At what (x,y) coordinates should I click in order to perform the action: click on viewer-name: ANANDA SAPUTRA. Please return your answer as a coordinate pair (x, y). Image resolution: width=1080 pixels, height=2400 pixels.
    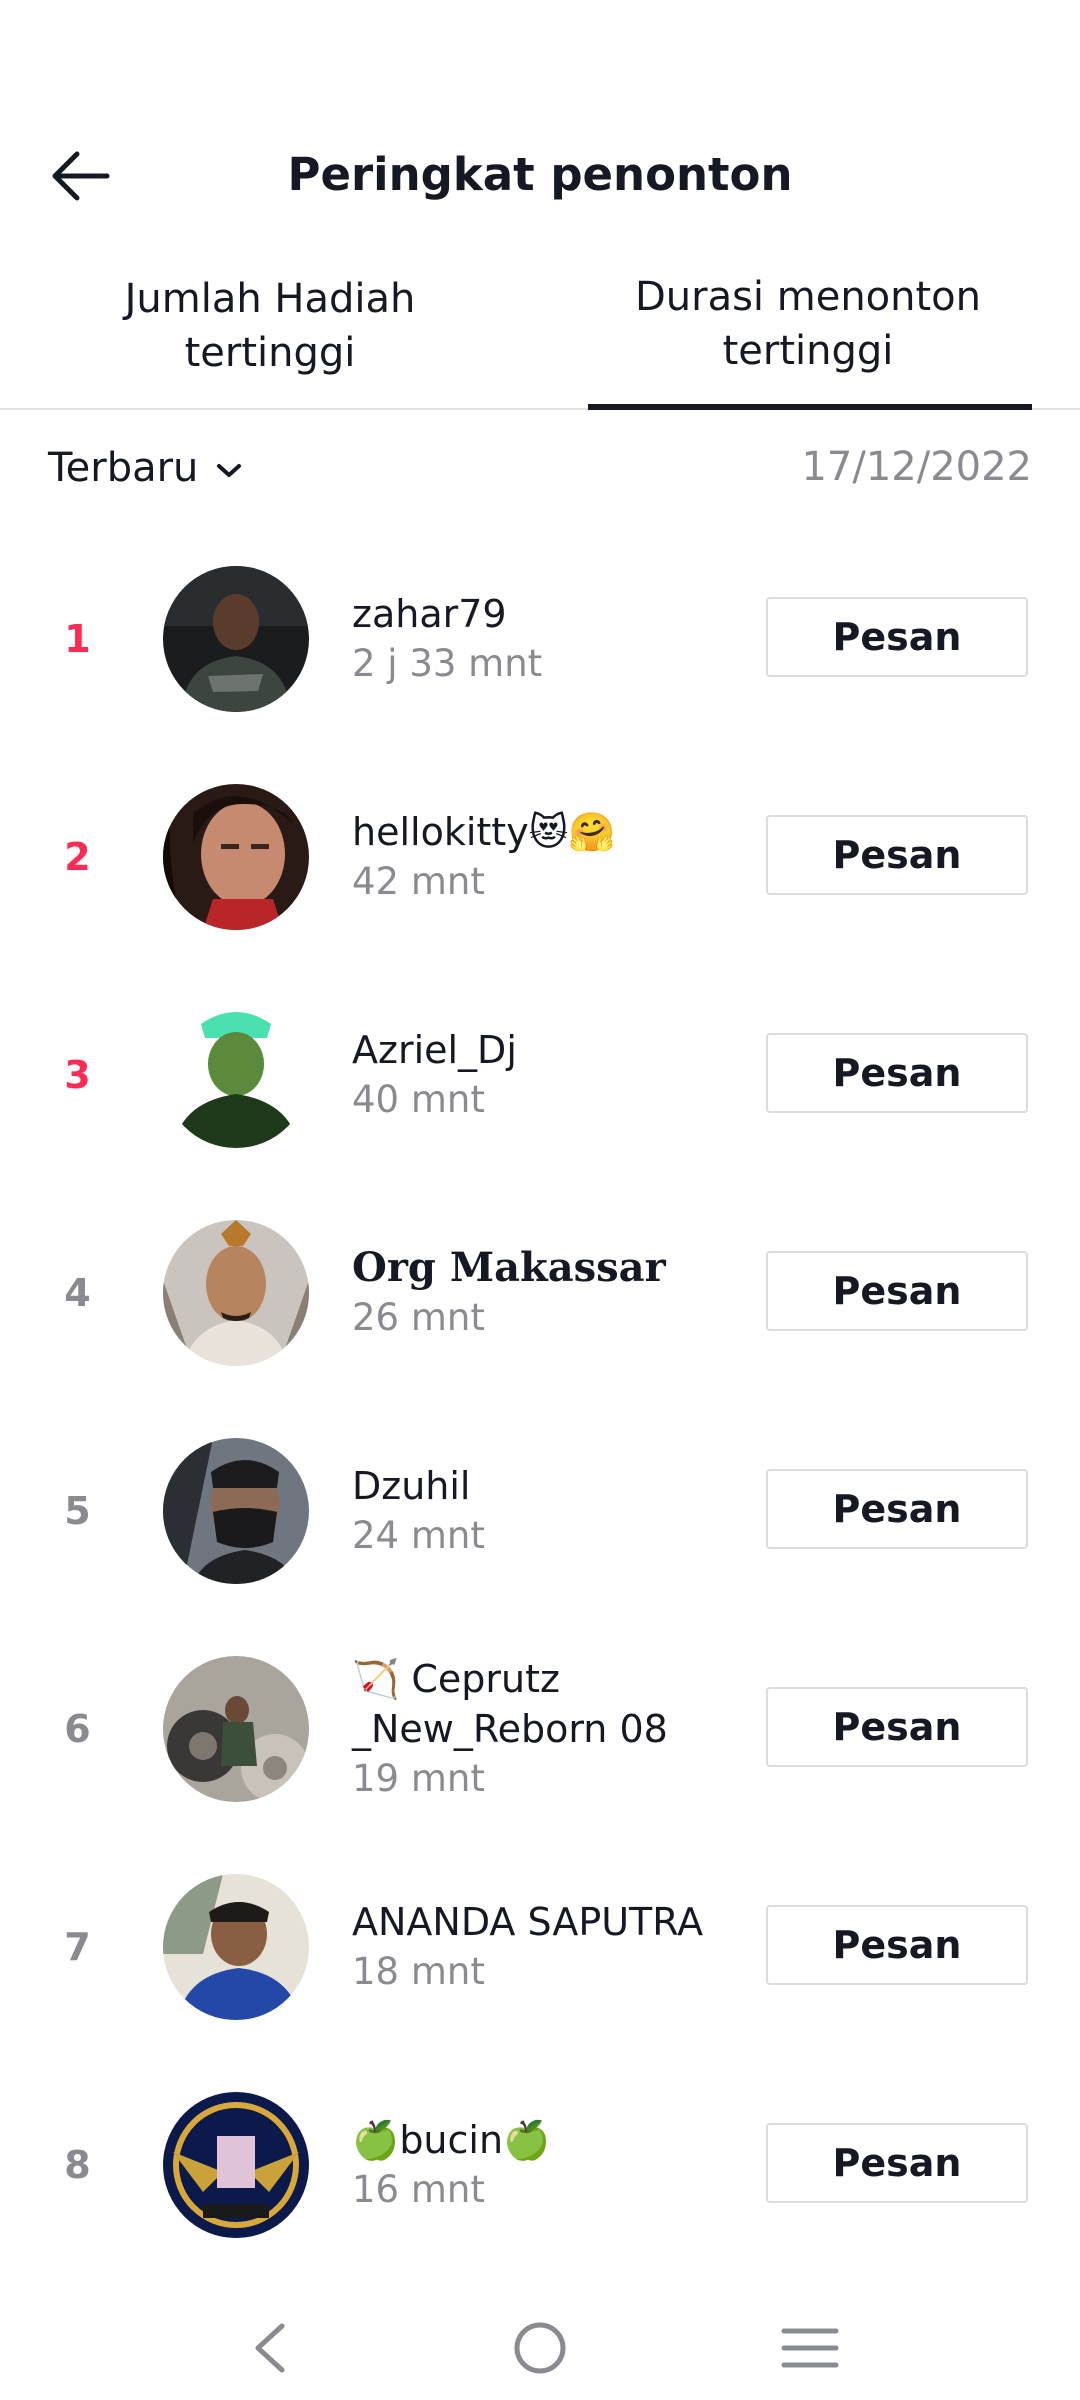
    Looking at the image, I should click on (528, 1922).